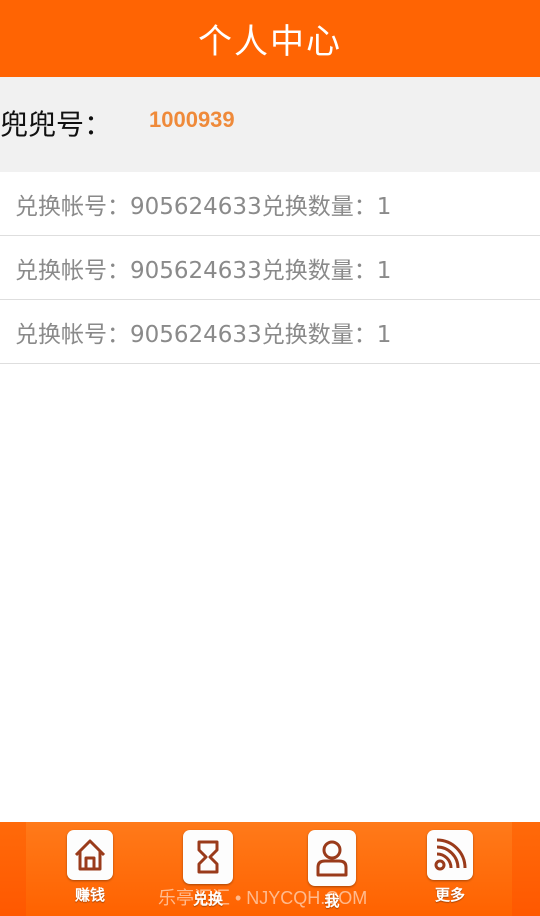 The image size is (540, 916). What do you see at coordinates (90, 855) in the screenshot?
I see `home-icon` at bounding box center [90, 855].